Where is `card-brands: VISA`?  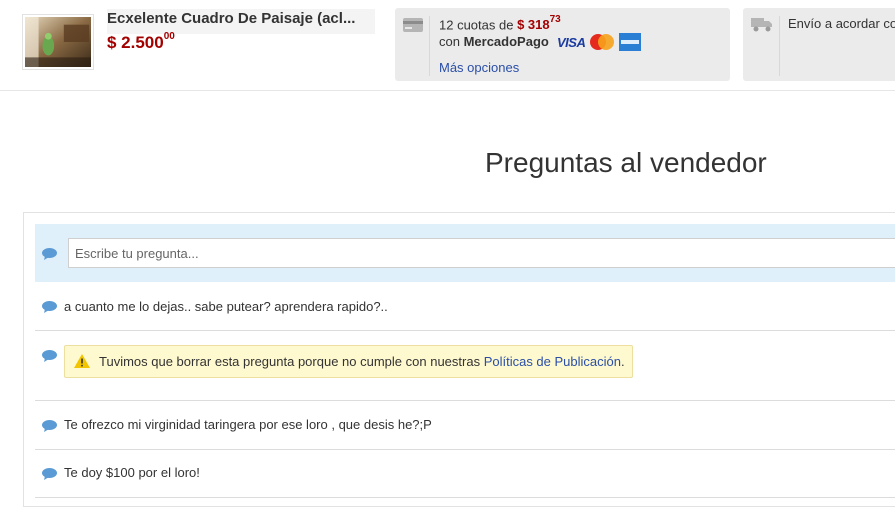 card-brands: VISA is located at coordinates (599, 42).